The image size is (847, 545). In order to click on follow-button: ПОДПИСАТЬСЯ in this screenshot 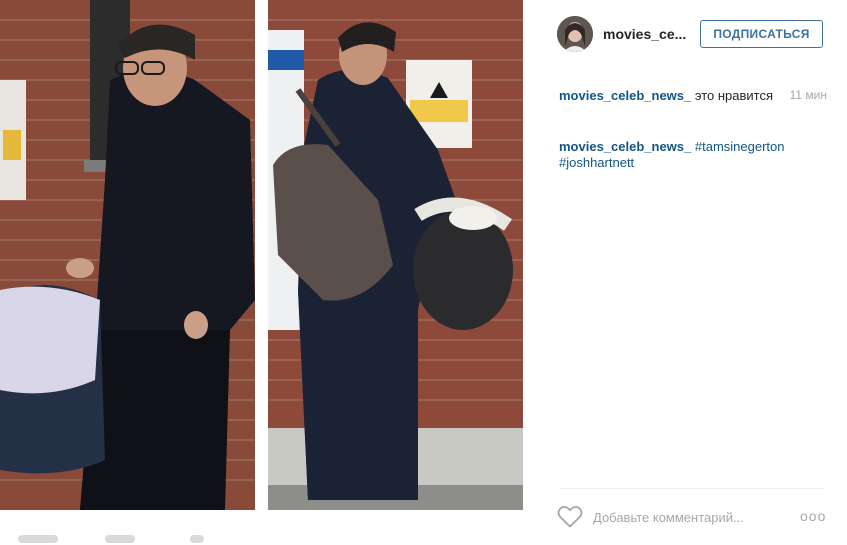, I will do `click(761, 34)`.